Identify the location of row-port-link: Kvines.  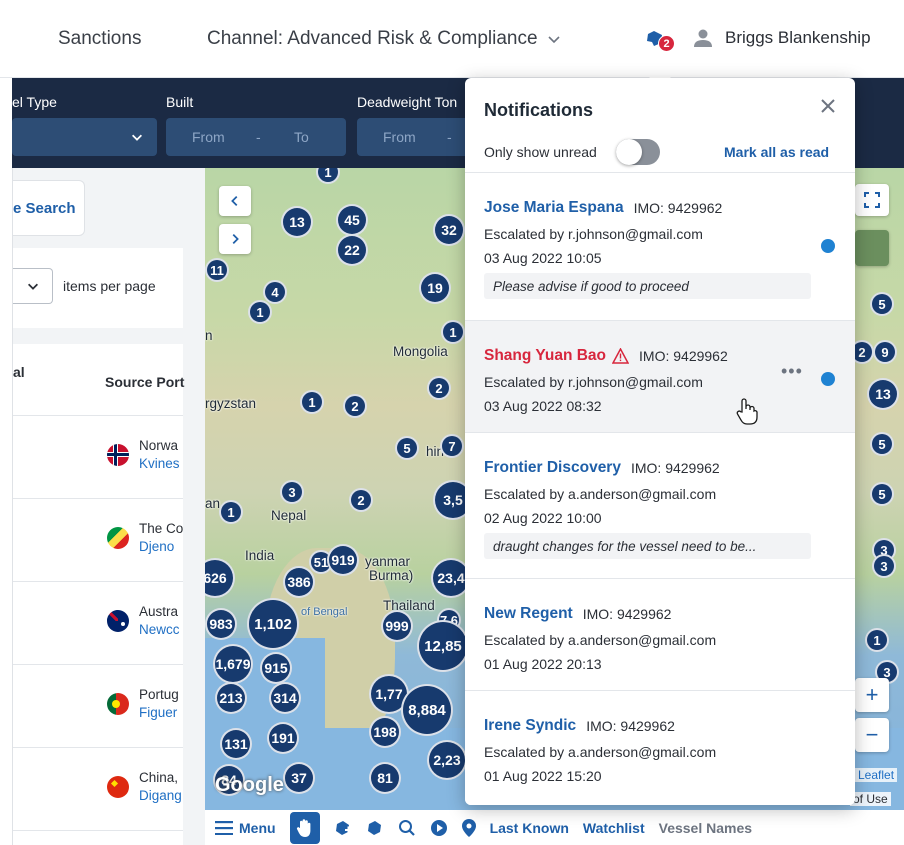
(159, 463).